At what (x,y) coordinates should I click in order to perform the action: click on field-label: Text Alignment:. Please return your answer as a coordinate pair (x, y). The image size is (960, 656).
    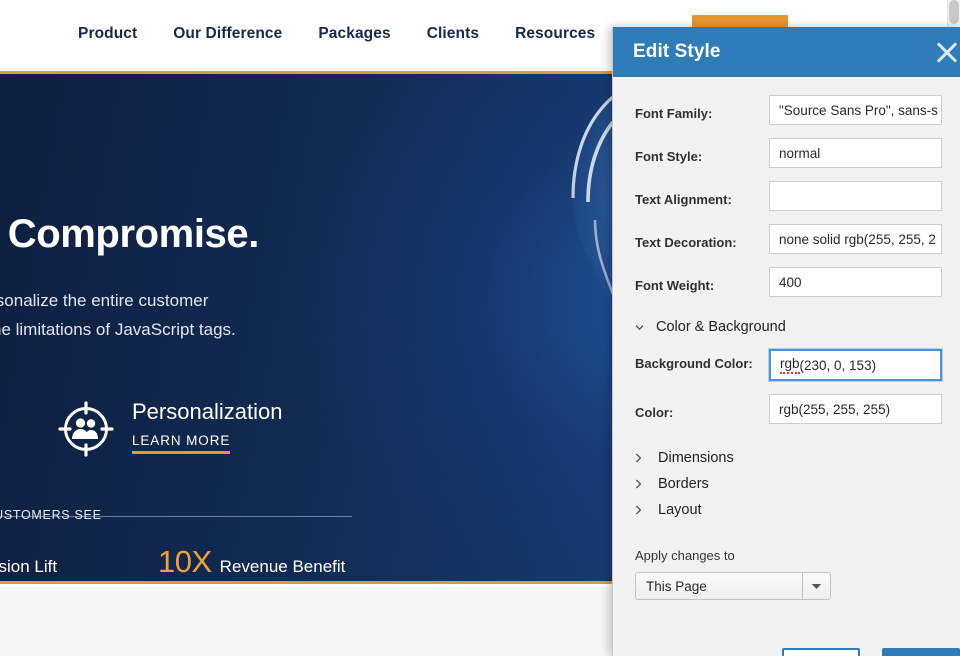
    Looking at the image, I should click on (683, 199).